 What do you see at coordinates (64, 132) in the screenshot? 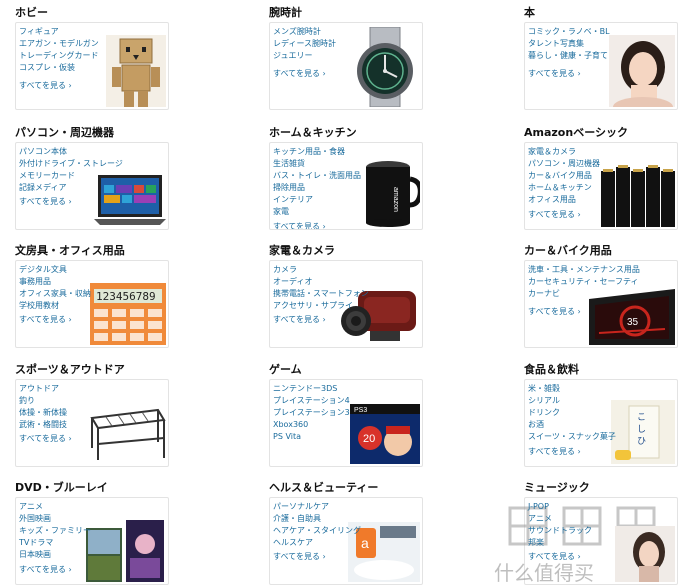
I see `category-title: パソコン・周辺機器` at bounding box center [64, 132].